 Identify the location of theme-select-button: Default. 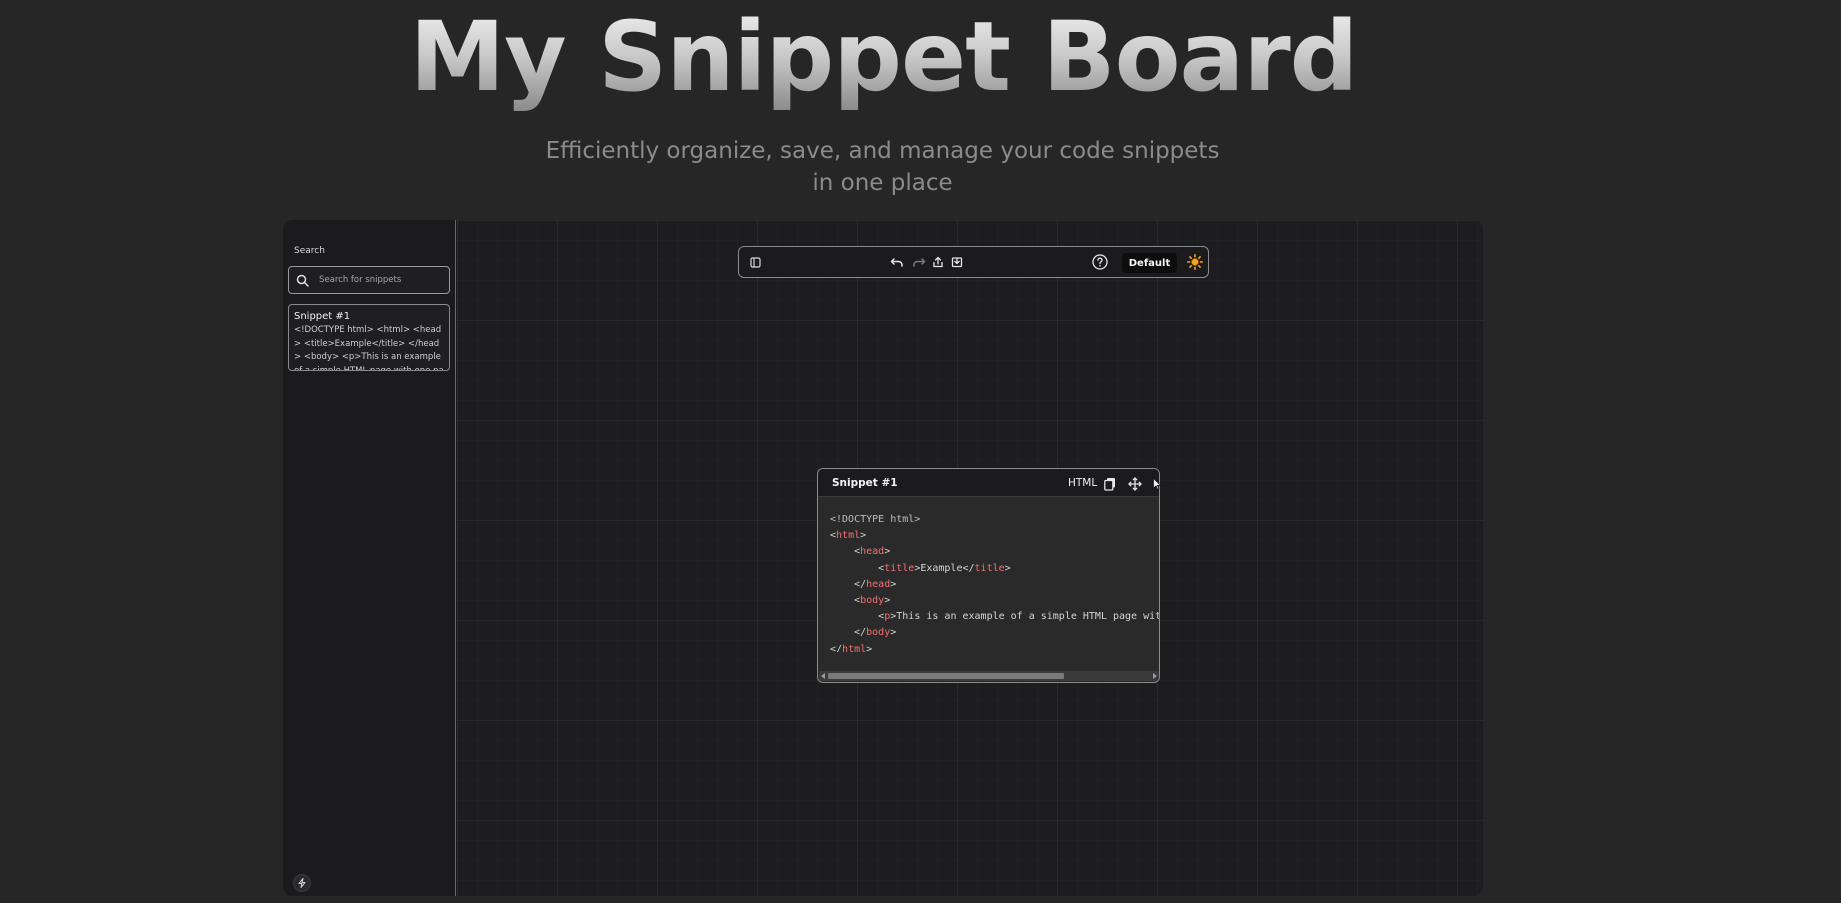
(1149, 263).